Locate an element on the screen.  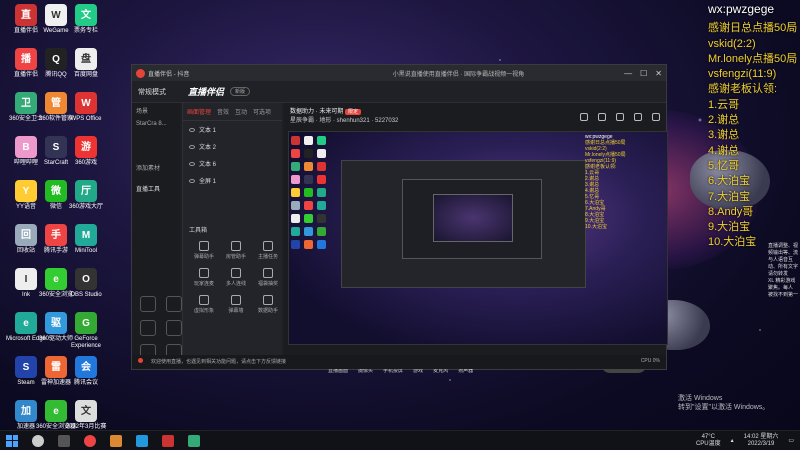
desktop-icon: M MiniTool is located at coordinates (86, 239).